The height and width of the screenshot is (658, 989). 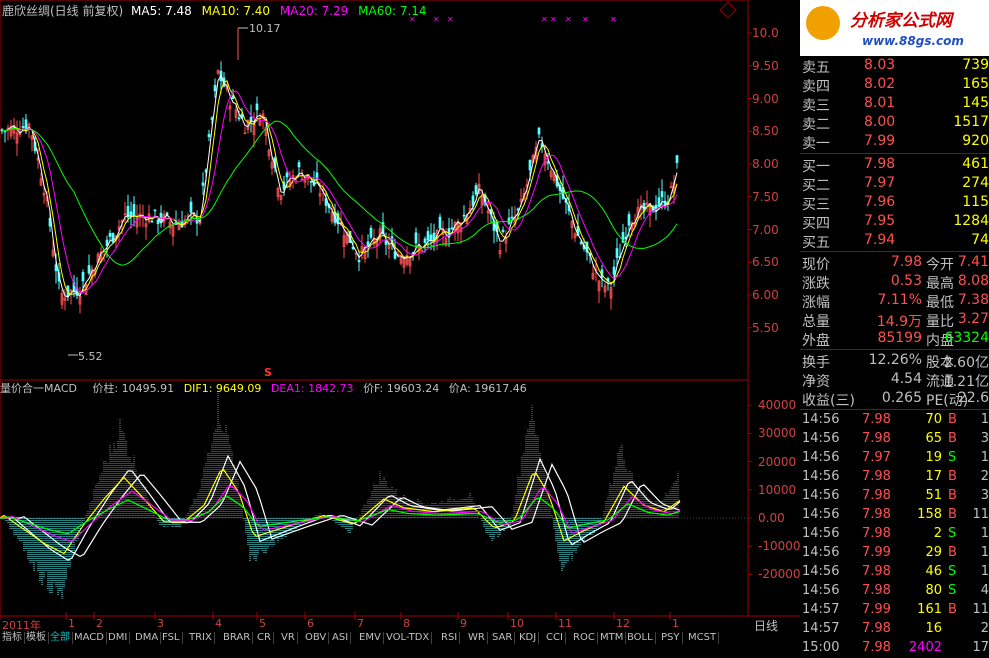 I want to click on fundamental-value: 1.21亿, so click(x=966, y=382).